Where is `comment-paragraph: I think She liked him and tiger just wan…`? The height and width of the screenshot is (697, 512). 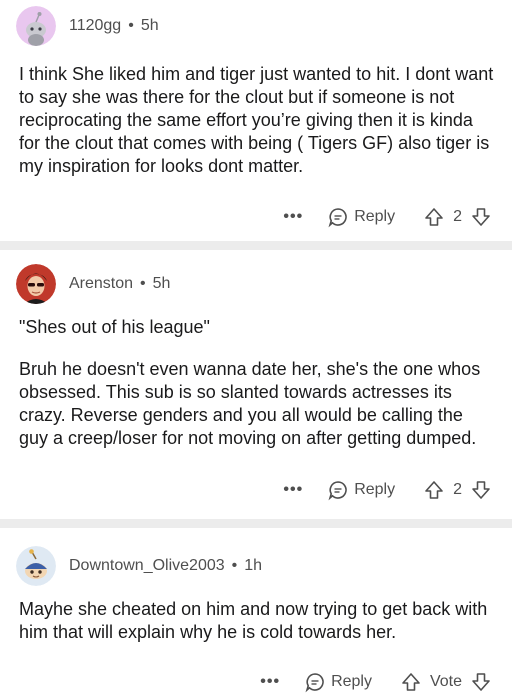
comment-paragraph: I think She liked him and tiger just wan… is located at coordinates (256, 120).